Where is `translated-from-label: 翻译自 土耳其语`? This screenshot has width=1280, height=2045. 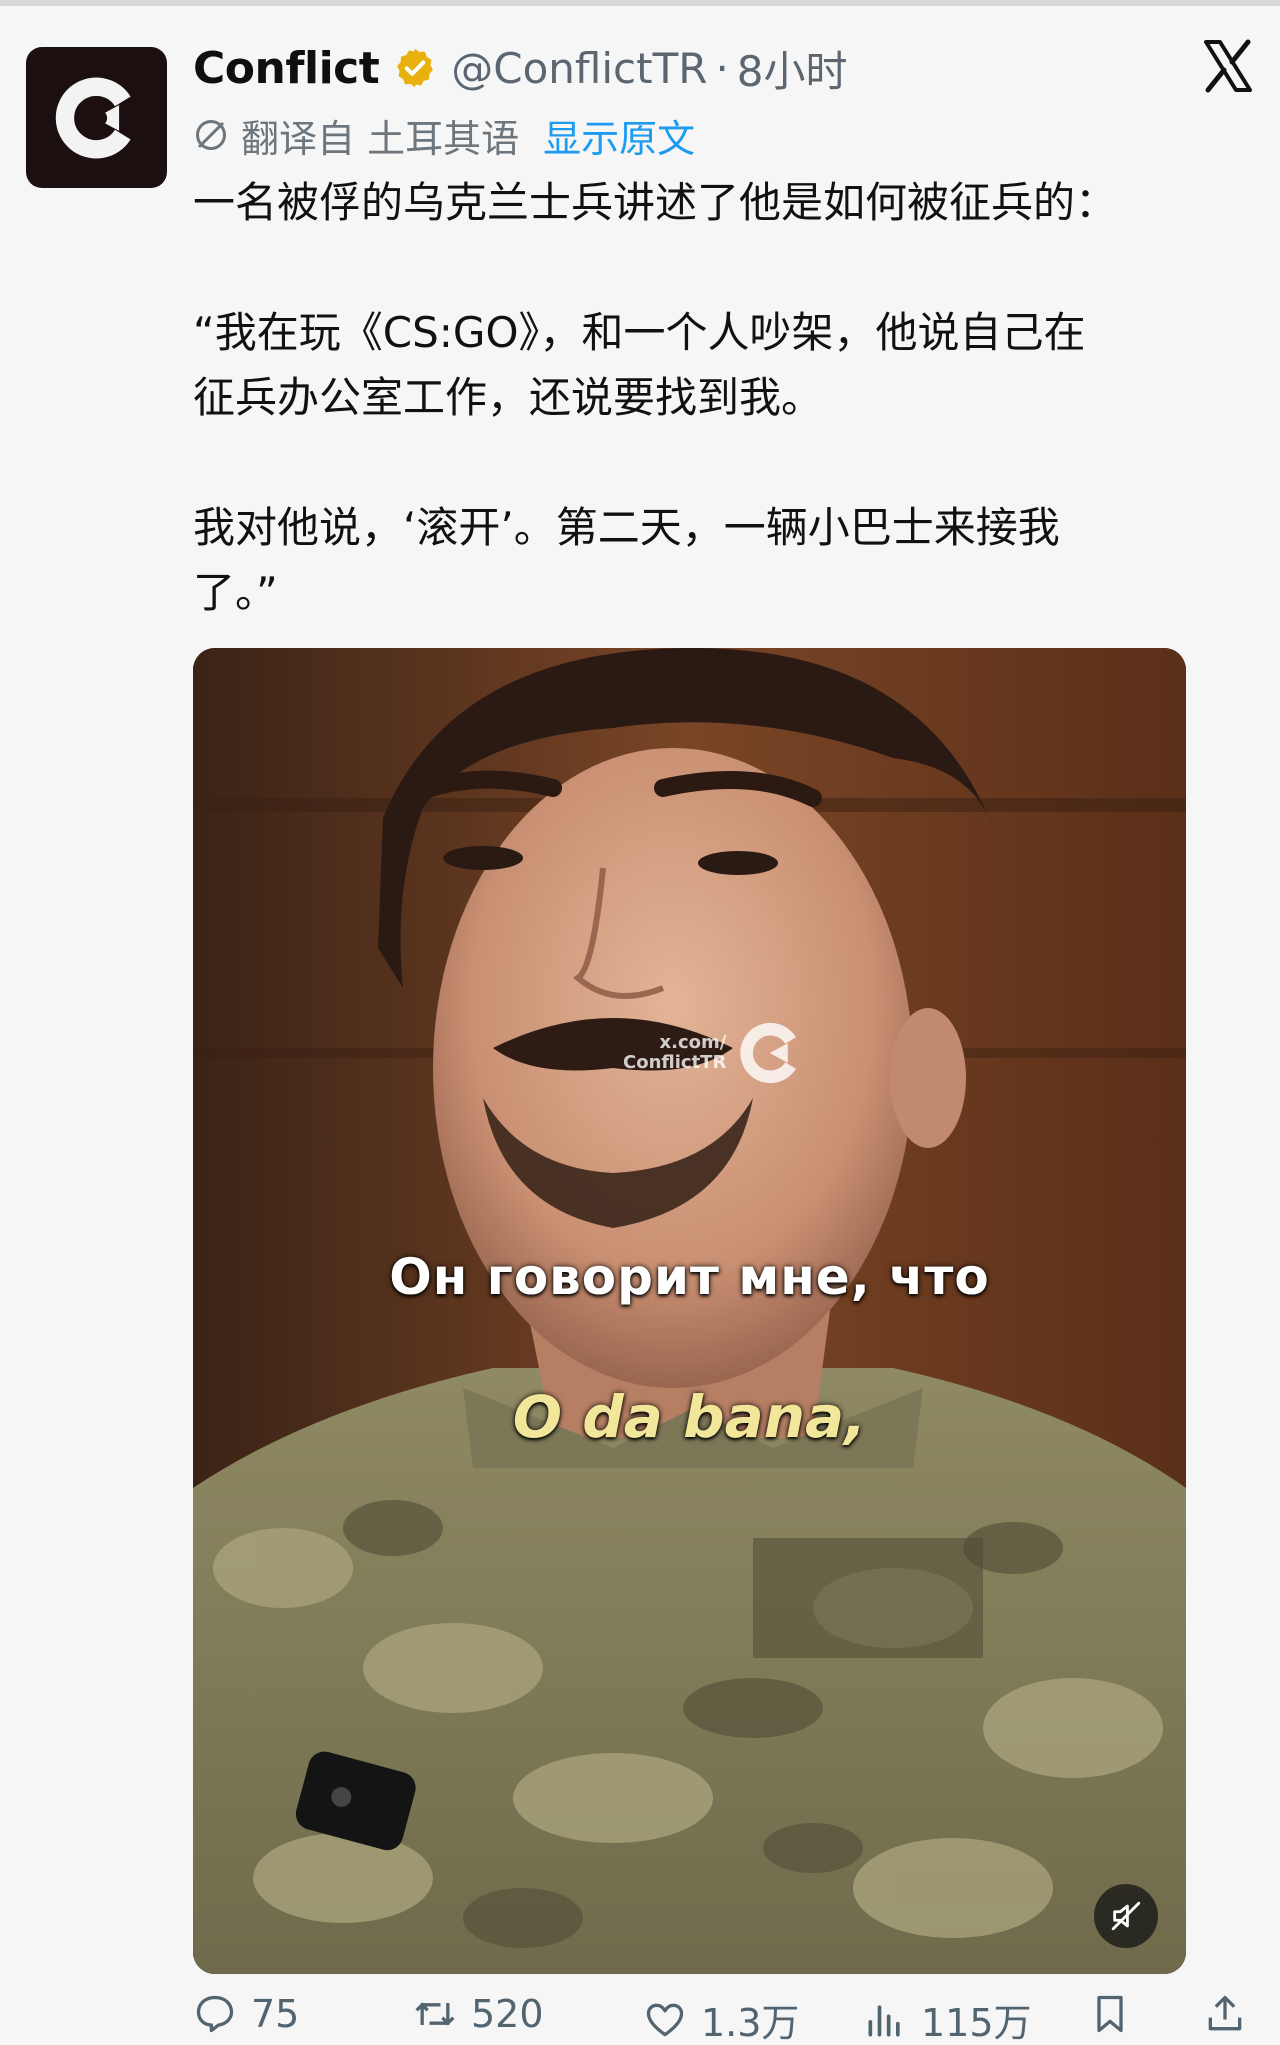 translated-from-label: 翻译自 土耳其语 is located at coordinates (380, 138).